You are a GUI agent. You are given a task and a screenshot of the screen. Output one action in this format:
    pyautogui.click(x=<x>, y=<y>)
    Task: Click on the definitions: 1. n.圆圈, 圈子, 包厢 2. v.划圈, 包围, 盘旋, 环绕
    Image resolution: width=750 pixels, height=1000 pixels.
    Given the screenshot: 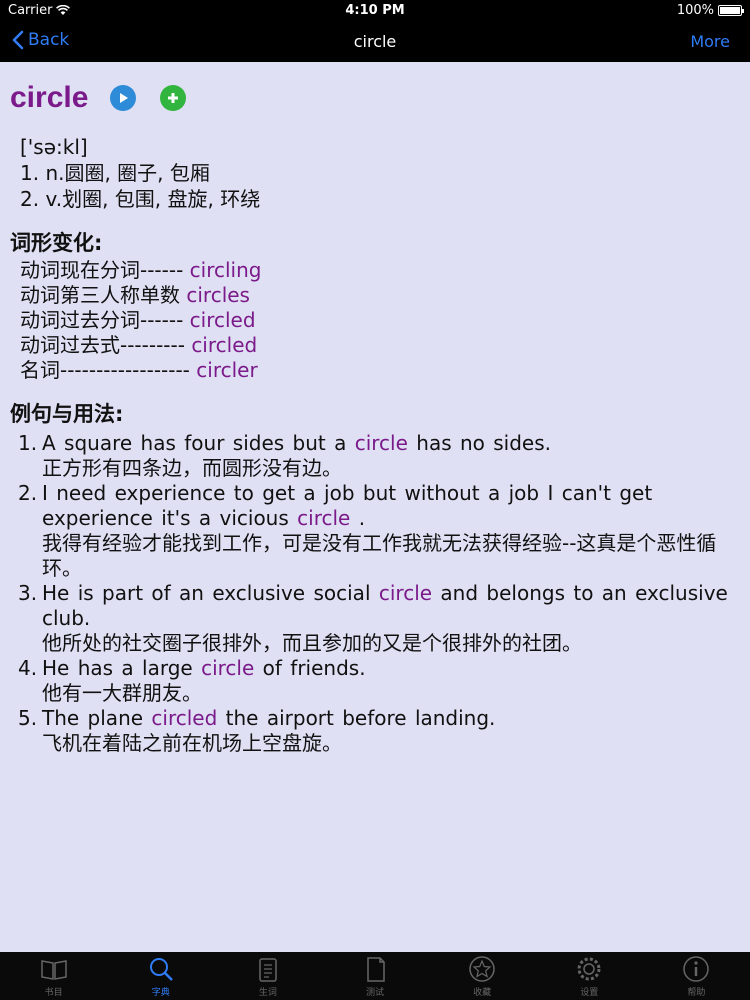 What is the action you would take?
    pyautogui.click(x=375, y=186)
    